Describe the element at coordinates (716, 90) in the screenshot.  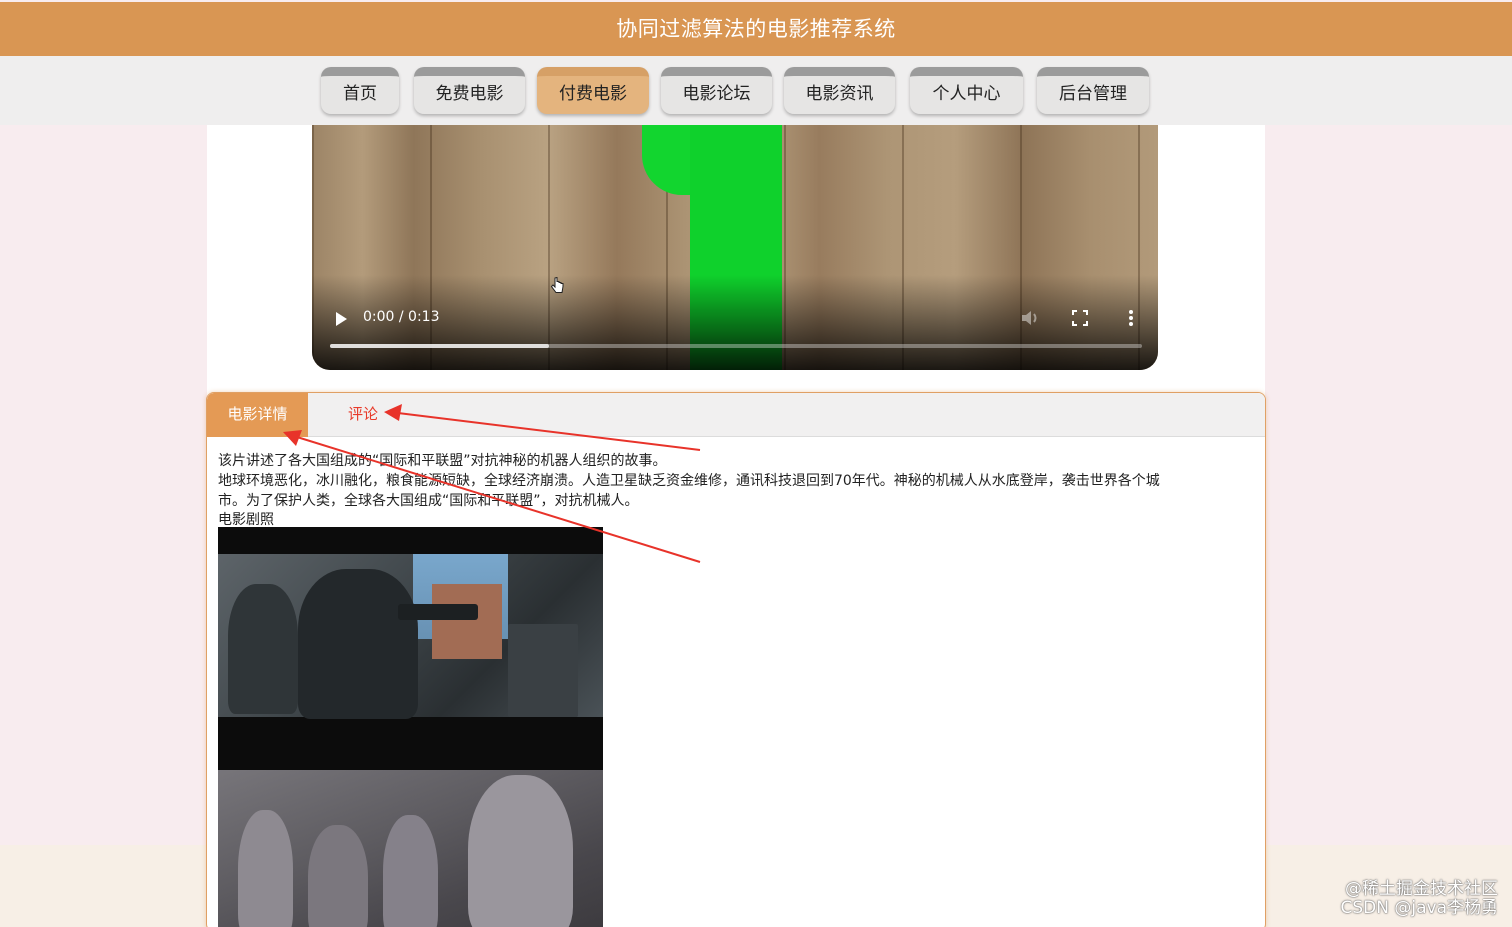
I see `nav-movie-forum: 电影论坛` at that location.